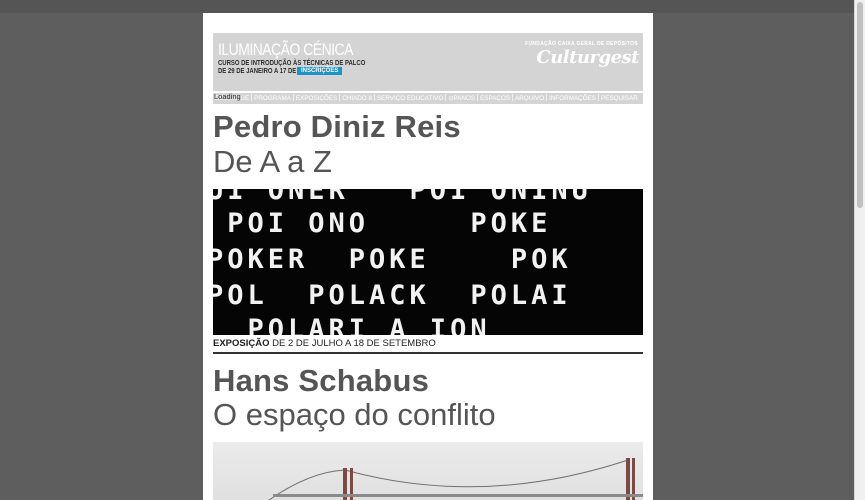  I want to click on artwork-row: POI ONO POKE, so click(382, 223).